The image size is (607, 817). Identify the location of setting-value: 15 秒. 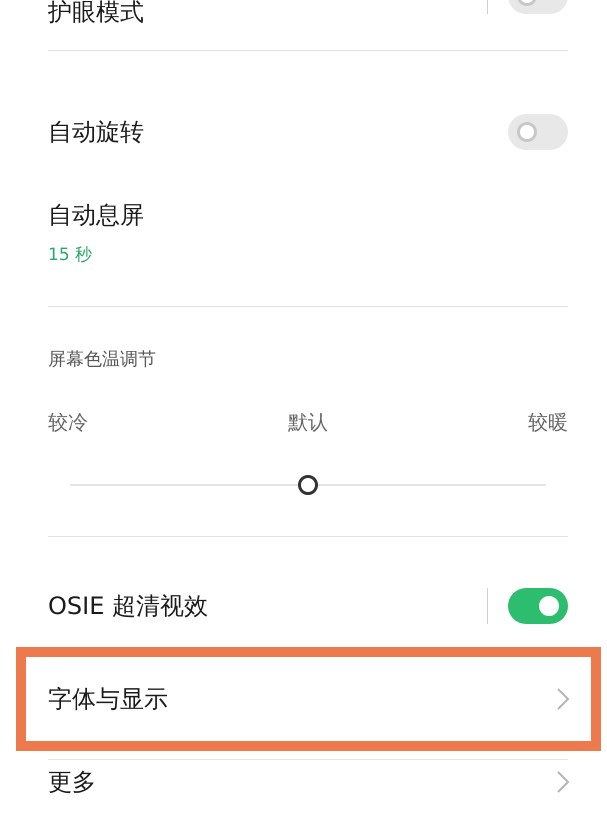
(70, 255).